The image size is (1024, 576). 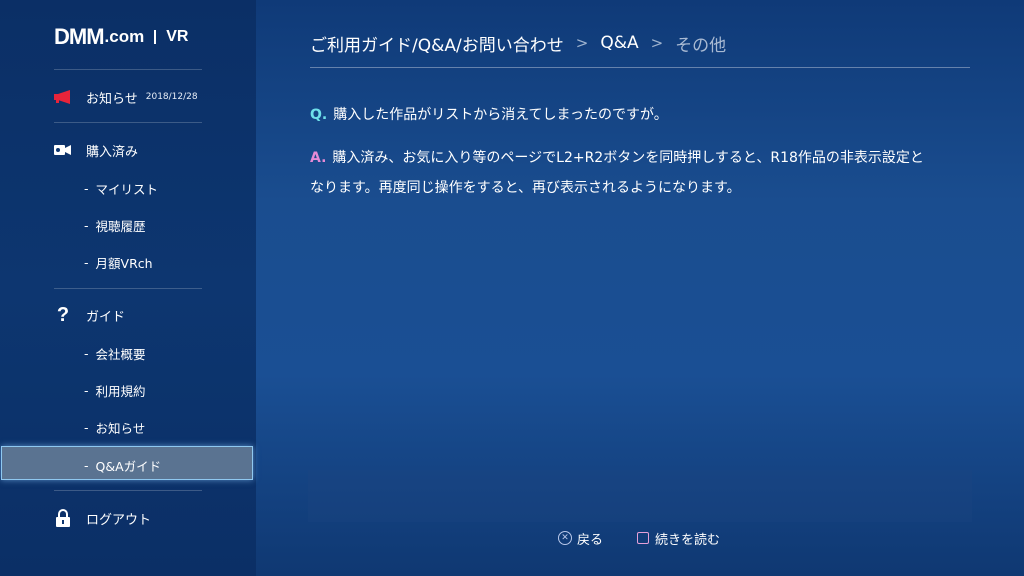 What do you see at coordinates (112, 152) in the screenshot?
I see `sidebar-item-label: 購入済み` at bounding box center [112, 152].